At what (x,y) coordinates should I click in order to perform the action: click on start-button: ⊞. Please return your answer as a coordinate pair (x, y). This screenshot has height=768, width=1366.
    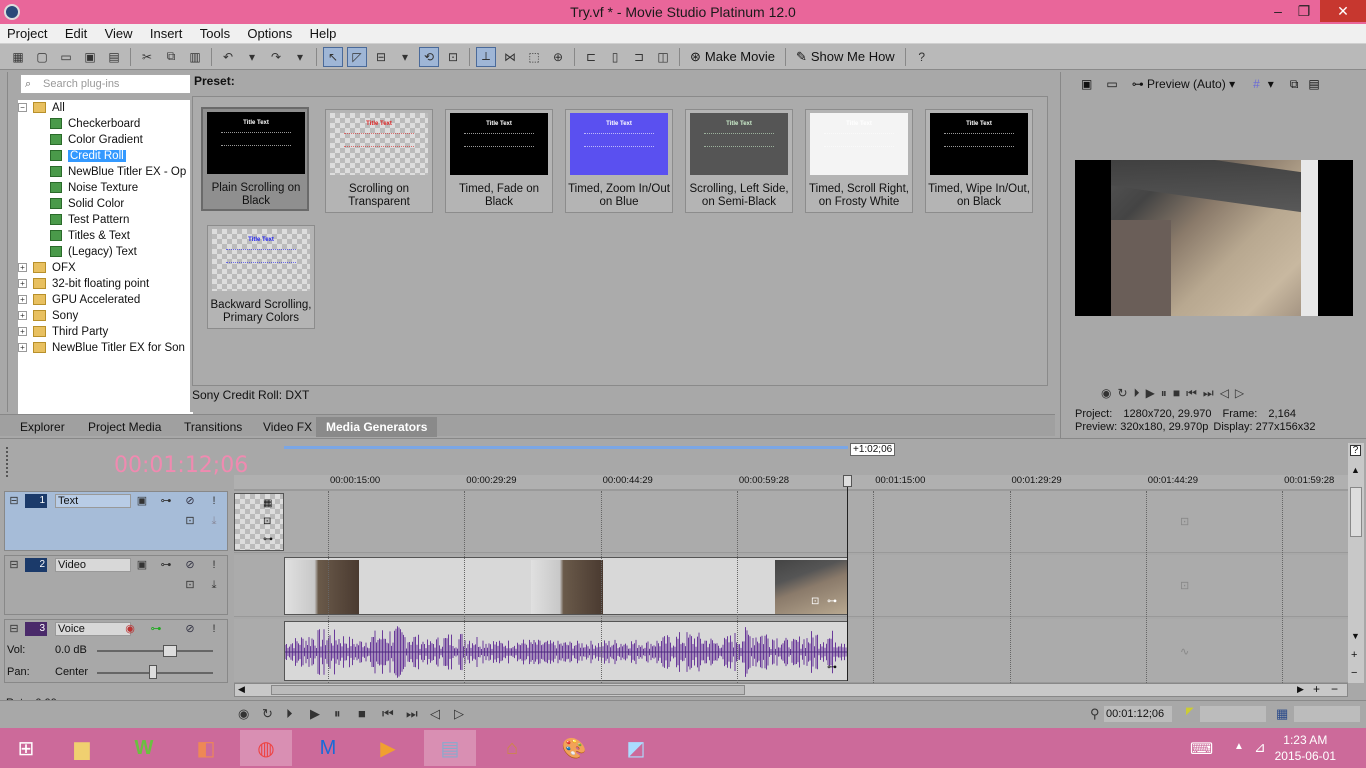
    Looking at the image, I should click on (26, 748).